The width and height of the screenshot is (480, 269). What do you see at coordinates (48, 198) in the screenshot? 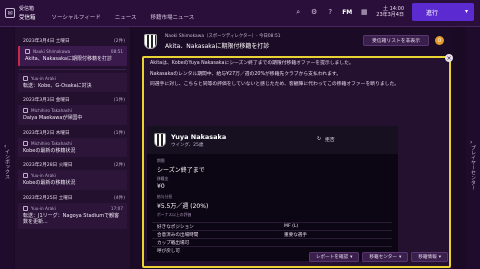
I see `date-label: 2023年2月25日 土曜日` at bounding box center [48, 198].